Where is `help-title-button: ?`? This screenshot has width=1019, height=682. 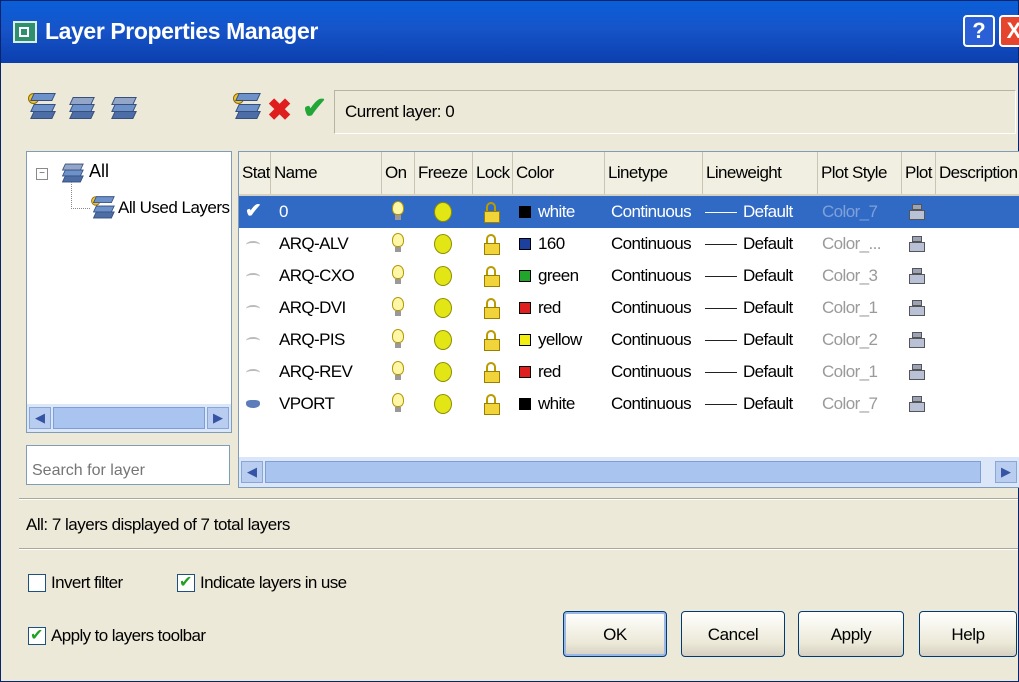 help-title-button: ? is located at coordinates (979, 31).